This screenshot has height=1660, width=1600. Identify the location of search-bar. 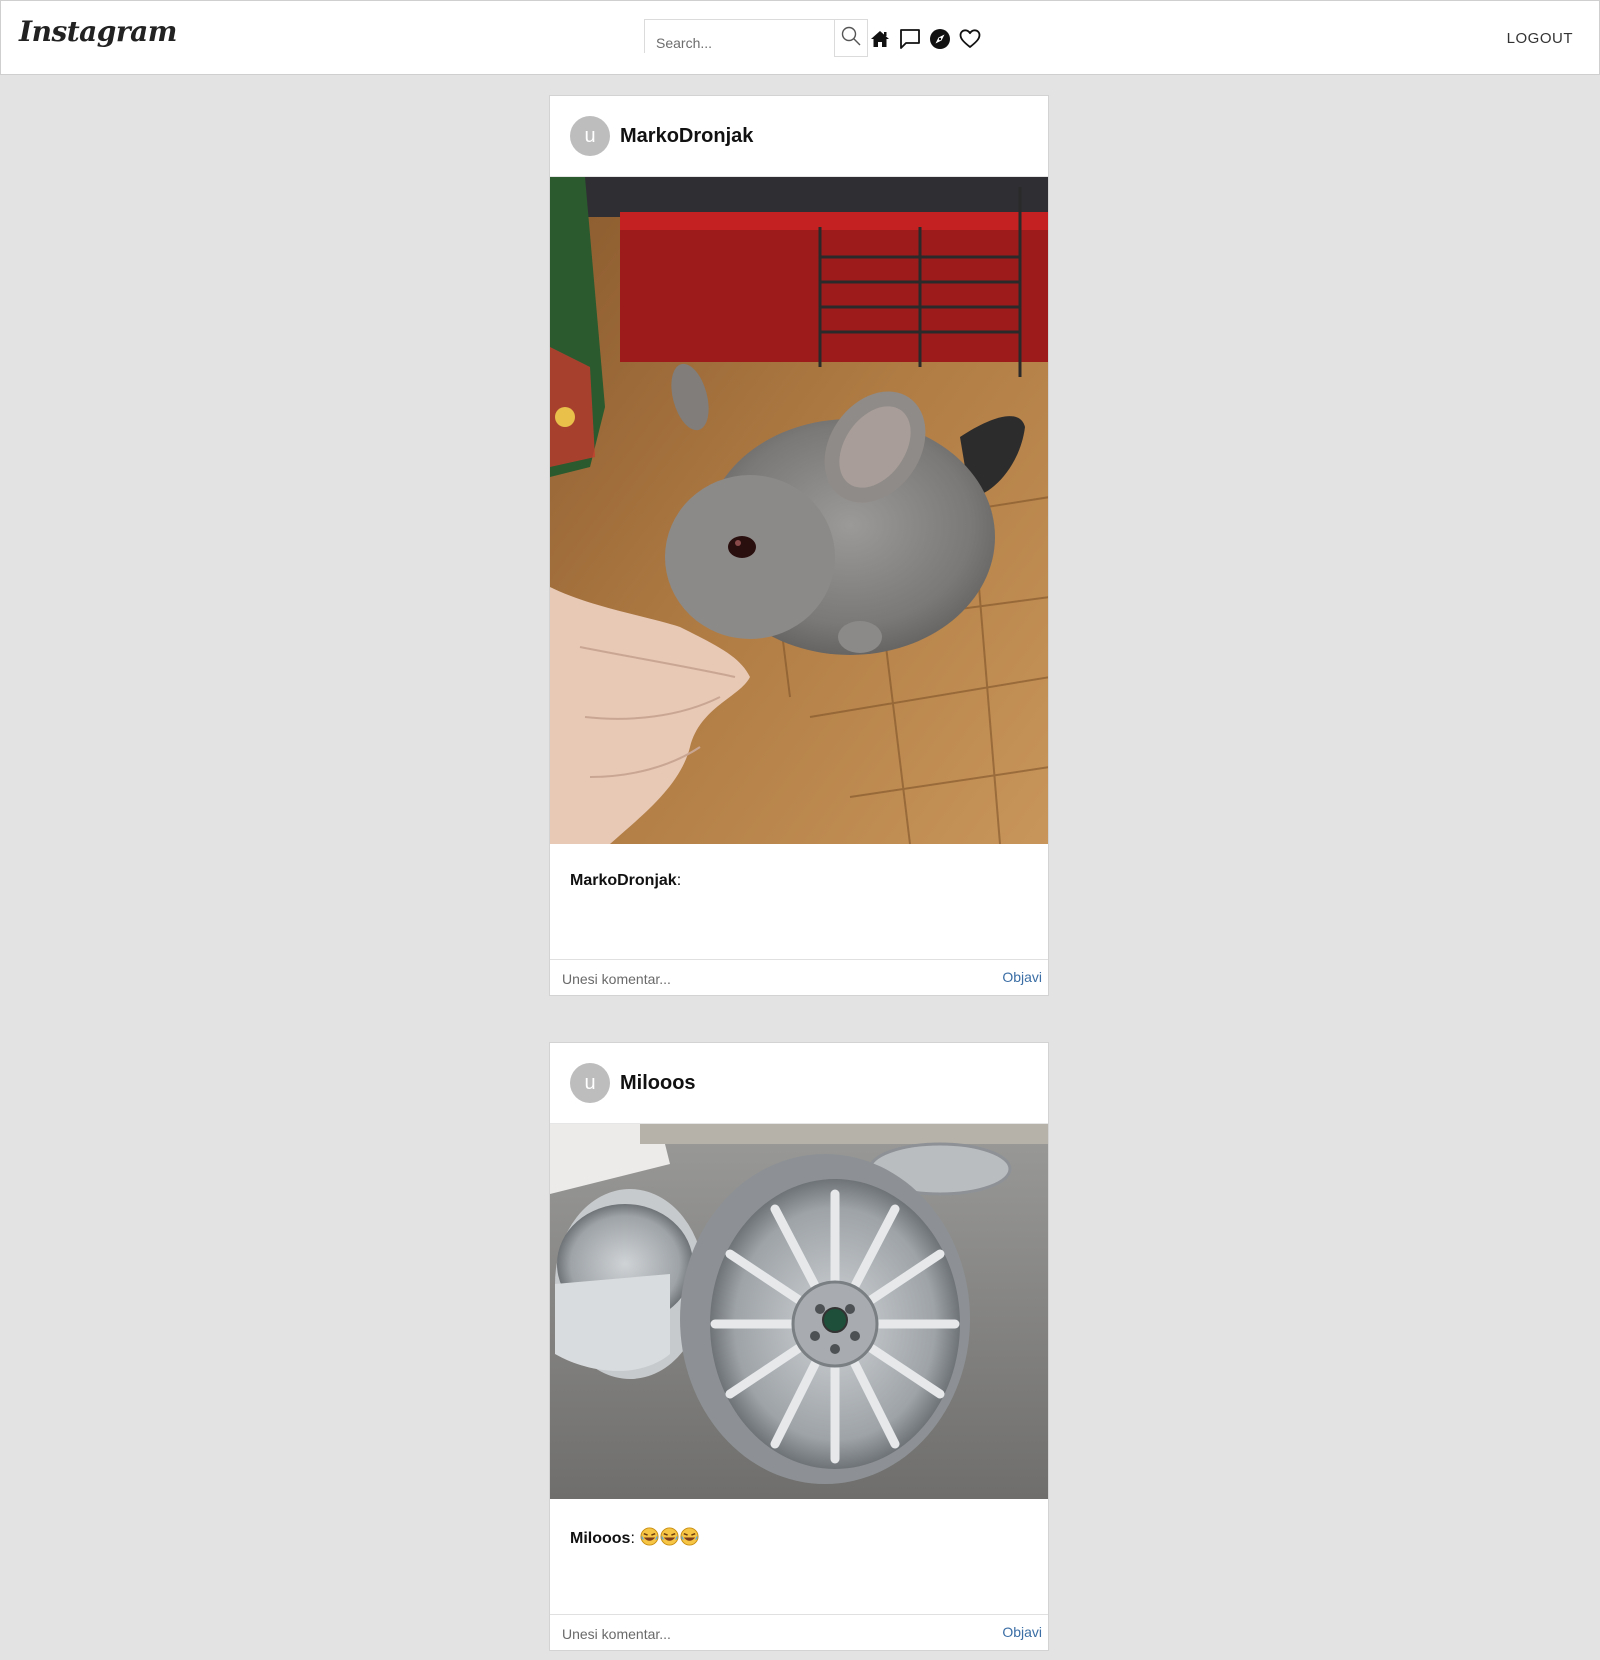
(756, 38).